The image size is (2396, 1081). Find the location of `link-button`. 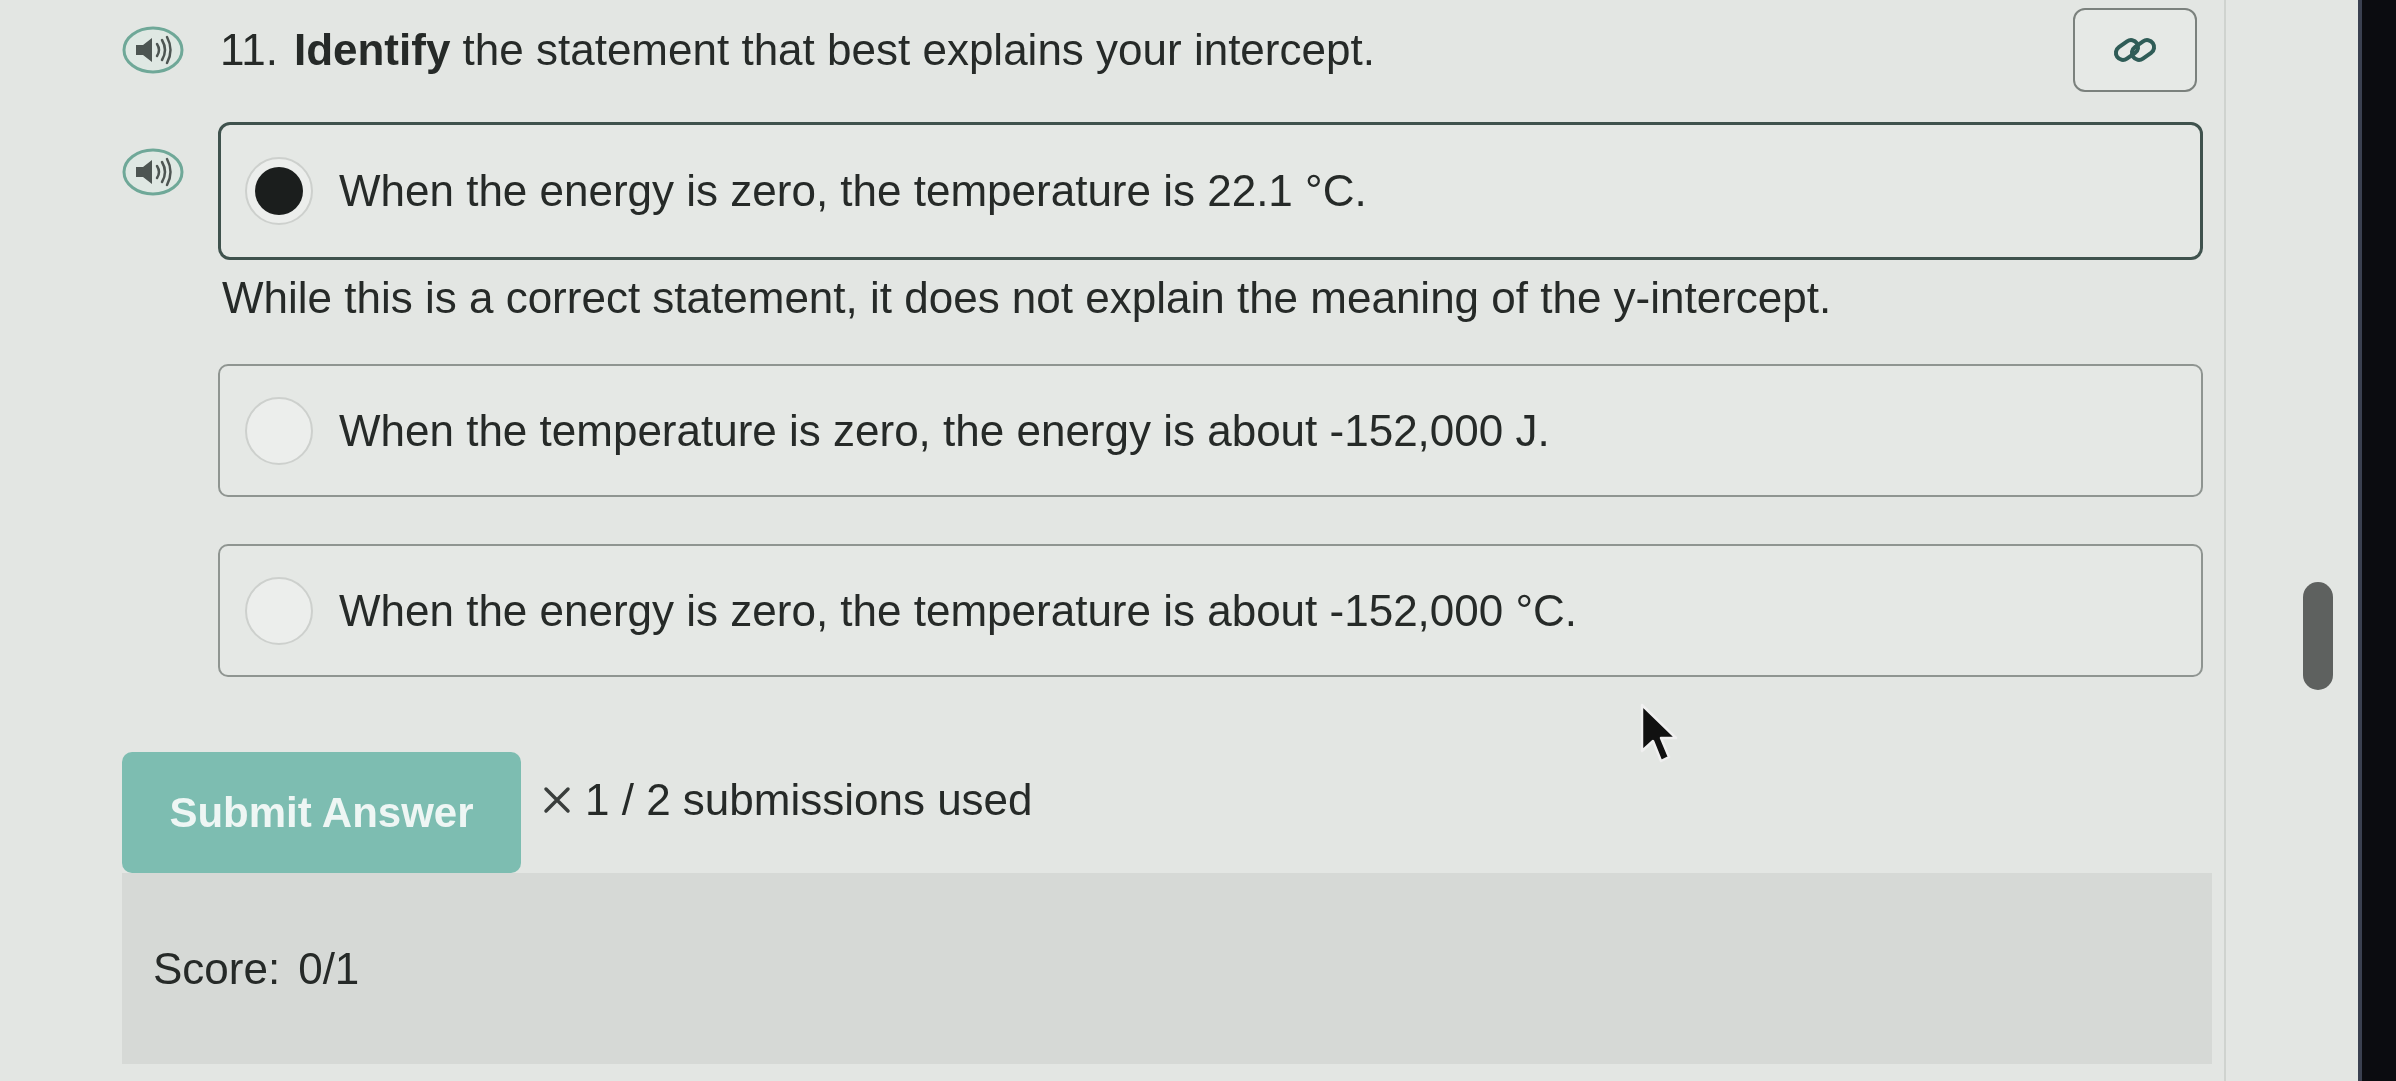

link-button is located at coordinates (2135, 50).